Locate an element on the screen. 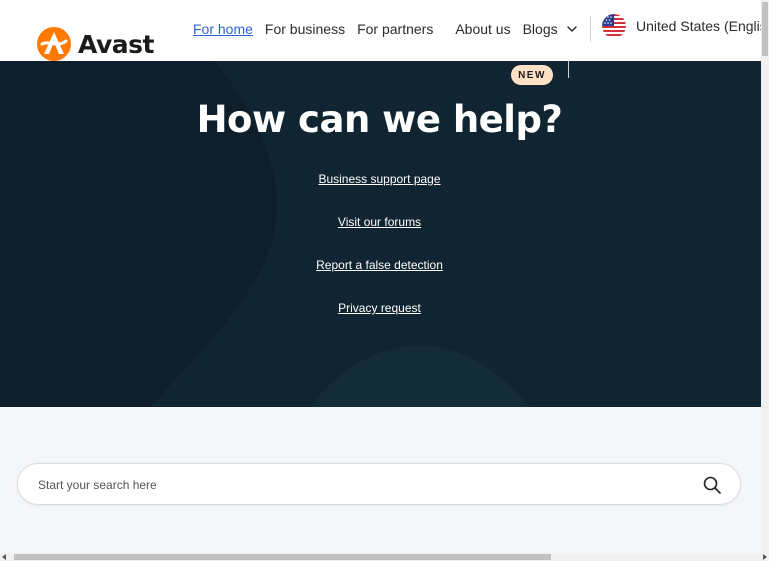 Image resolution: width=769 pixels, height=561 pixels. page-title: How can we help? is located at coordinates (379, 119).